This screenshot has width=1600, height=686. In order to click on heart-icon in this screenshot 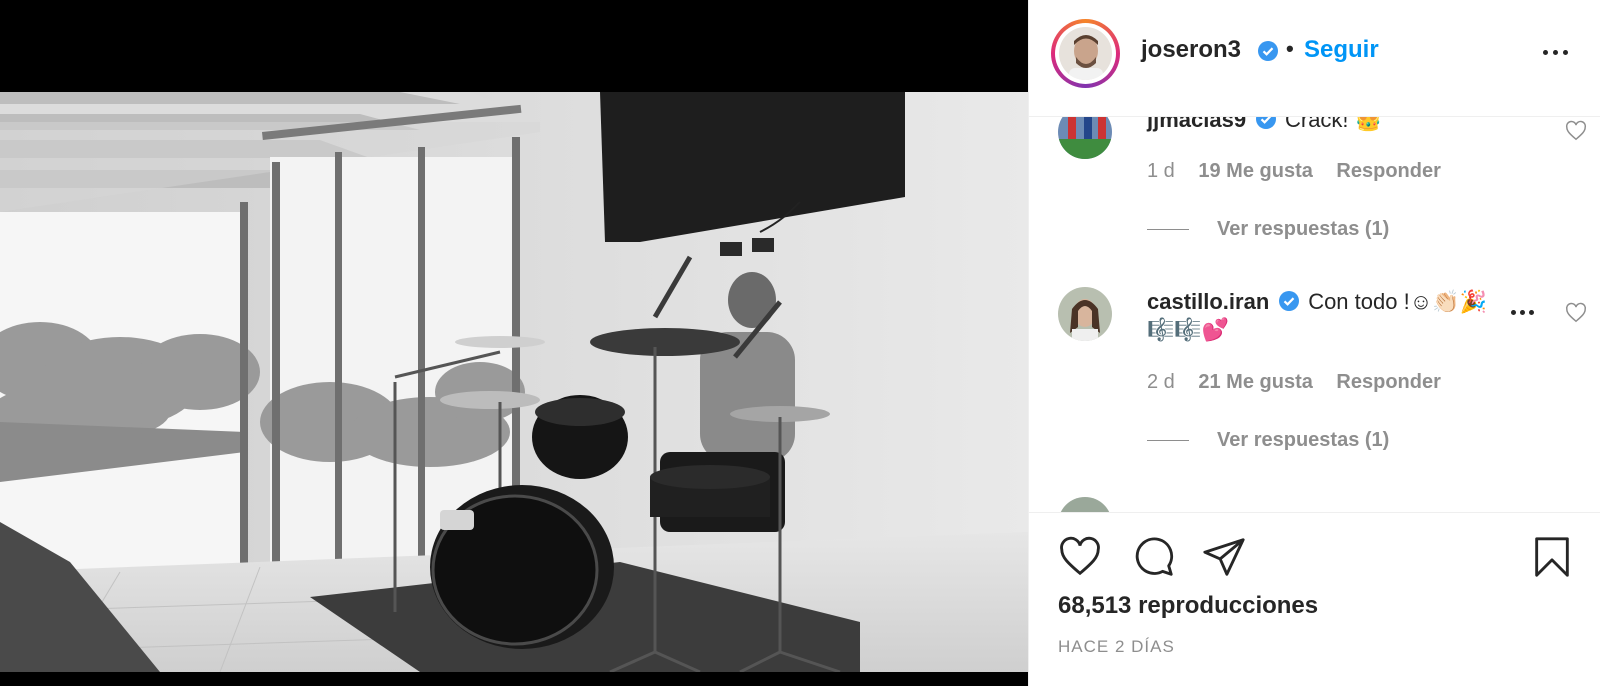, I will do `click(1080, 557)`.